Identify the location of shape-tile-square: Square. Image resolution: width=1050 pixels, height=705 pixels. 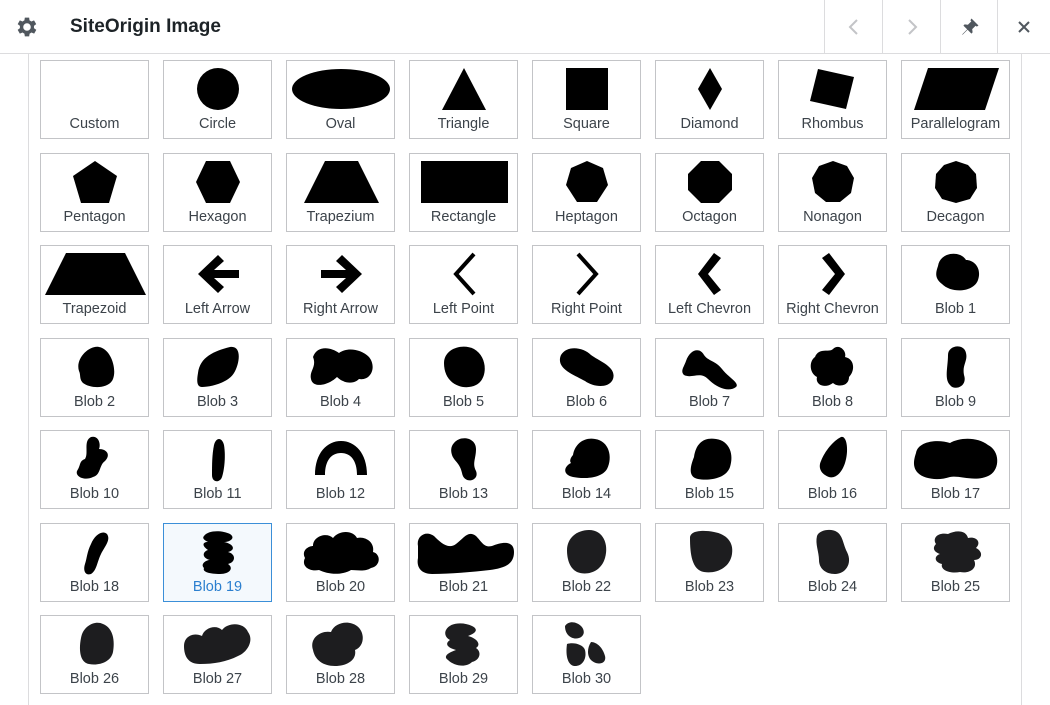
(586, 99).